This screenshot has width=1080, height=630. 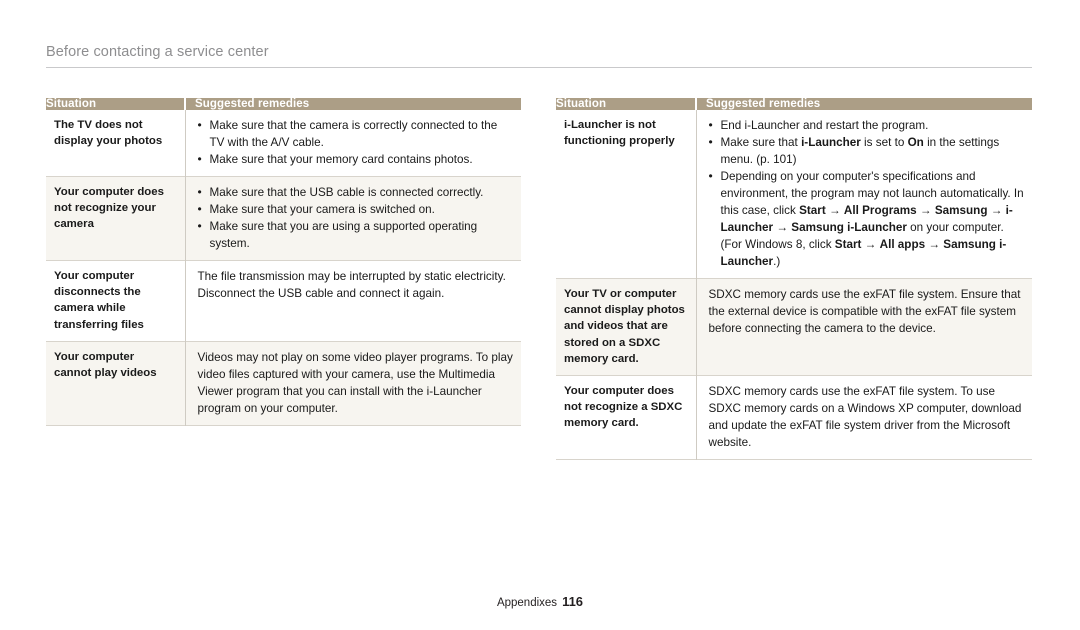 I want to click on cell-situation: i-Launcher is not functioning properly, so click(x=626, y=194).